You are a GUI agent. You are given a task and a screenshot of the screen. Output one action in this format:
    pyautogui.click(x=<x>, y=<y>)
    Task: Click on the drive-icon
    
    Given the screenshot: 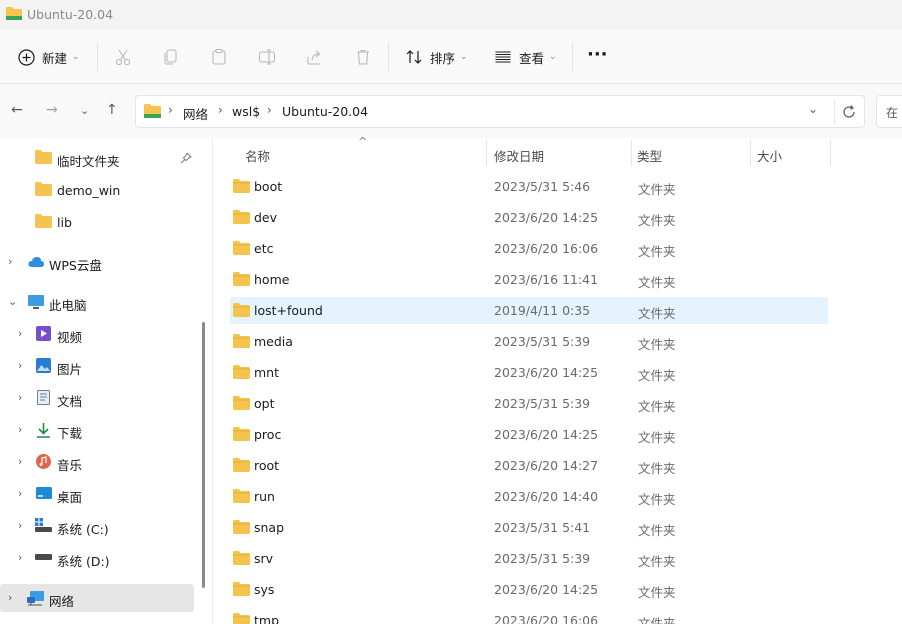 What is the action you would take?
    pyautogui.click(x=43, y=557)
    